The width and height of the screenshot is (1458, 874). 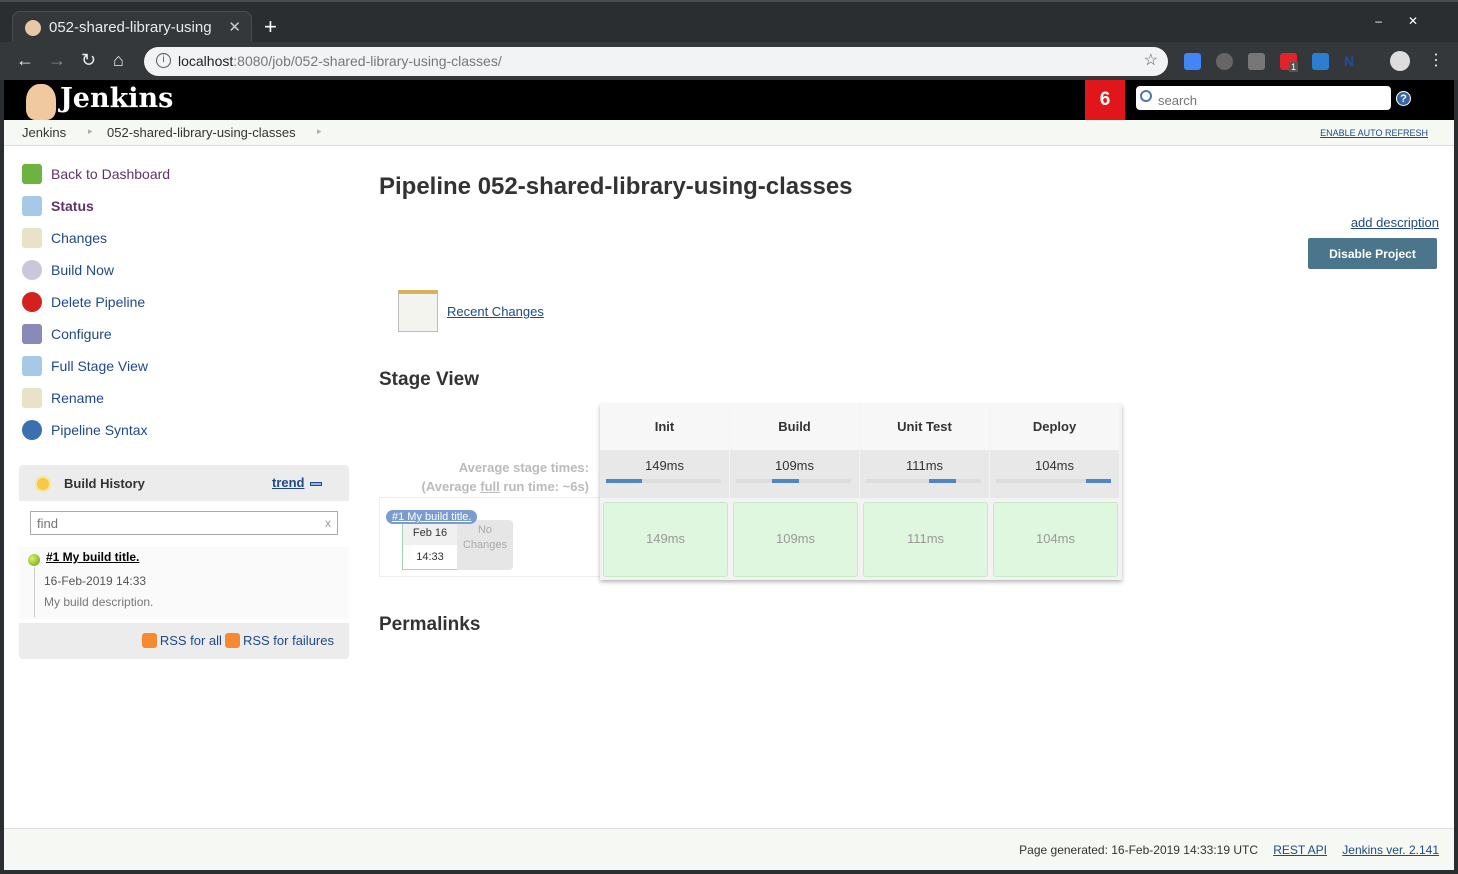 What do you see at coordinates (430, 557) in the screenshot?
I see `run-time: 14:33` at bounding box center [430, 557].